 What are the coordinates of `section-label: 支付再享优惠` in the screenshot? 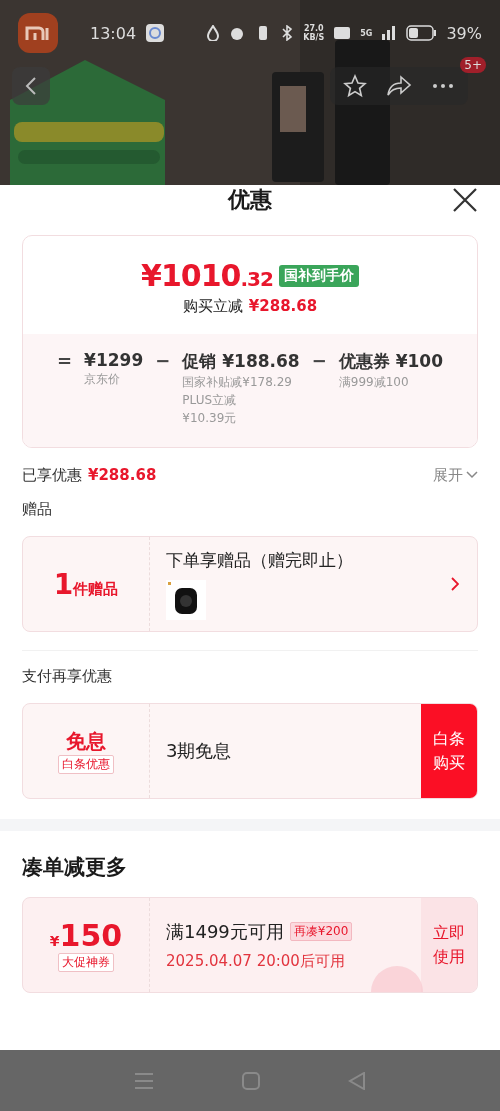 It's located at (67, 677).